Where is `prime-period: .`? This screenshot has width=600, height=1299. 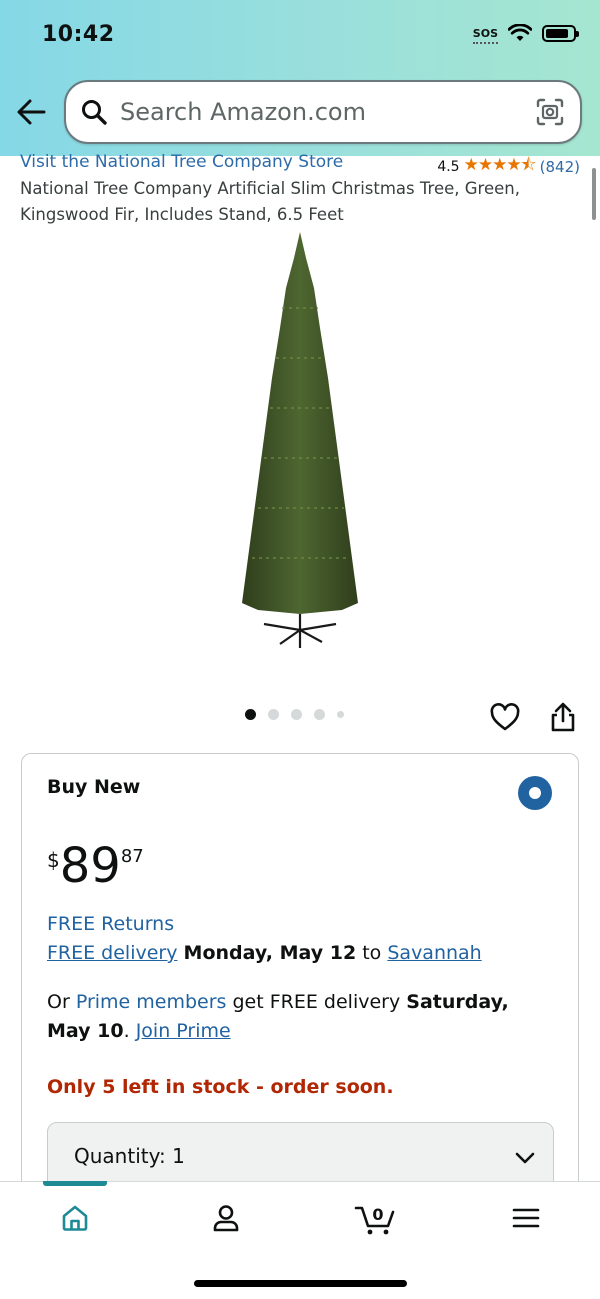
prime-period: . is located at coordinates (126, 1031).